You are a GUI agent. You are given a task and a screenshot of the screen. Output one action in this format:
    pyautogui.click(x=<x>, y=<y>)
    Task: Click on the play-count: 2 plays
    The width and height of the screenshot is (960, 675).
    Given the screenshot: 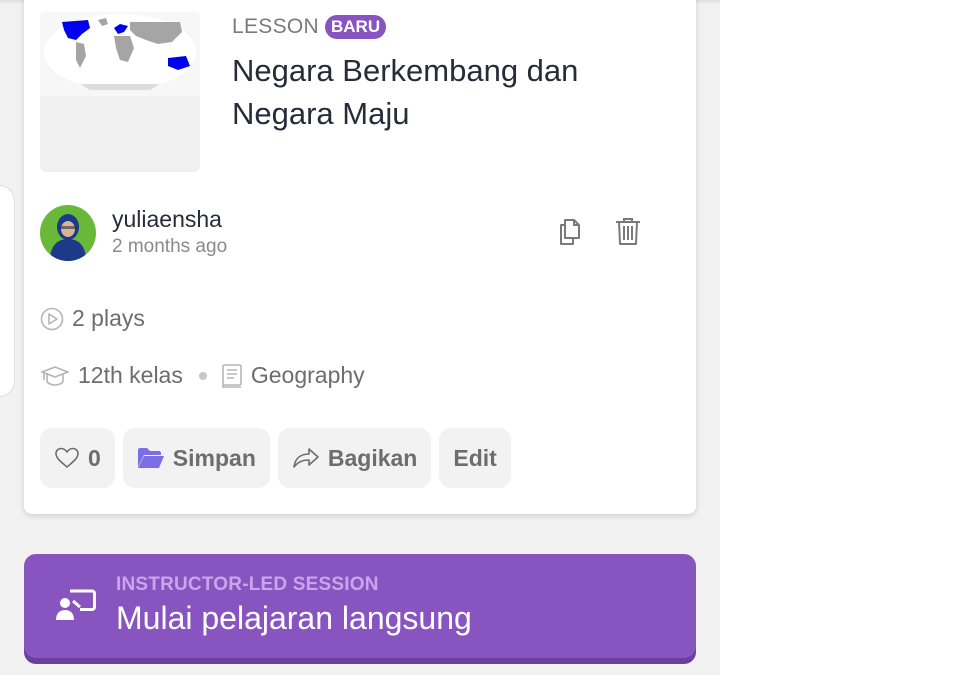 What is the action you would take?
    pyautogui.click(x=92, y=318)
    